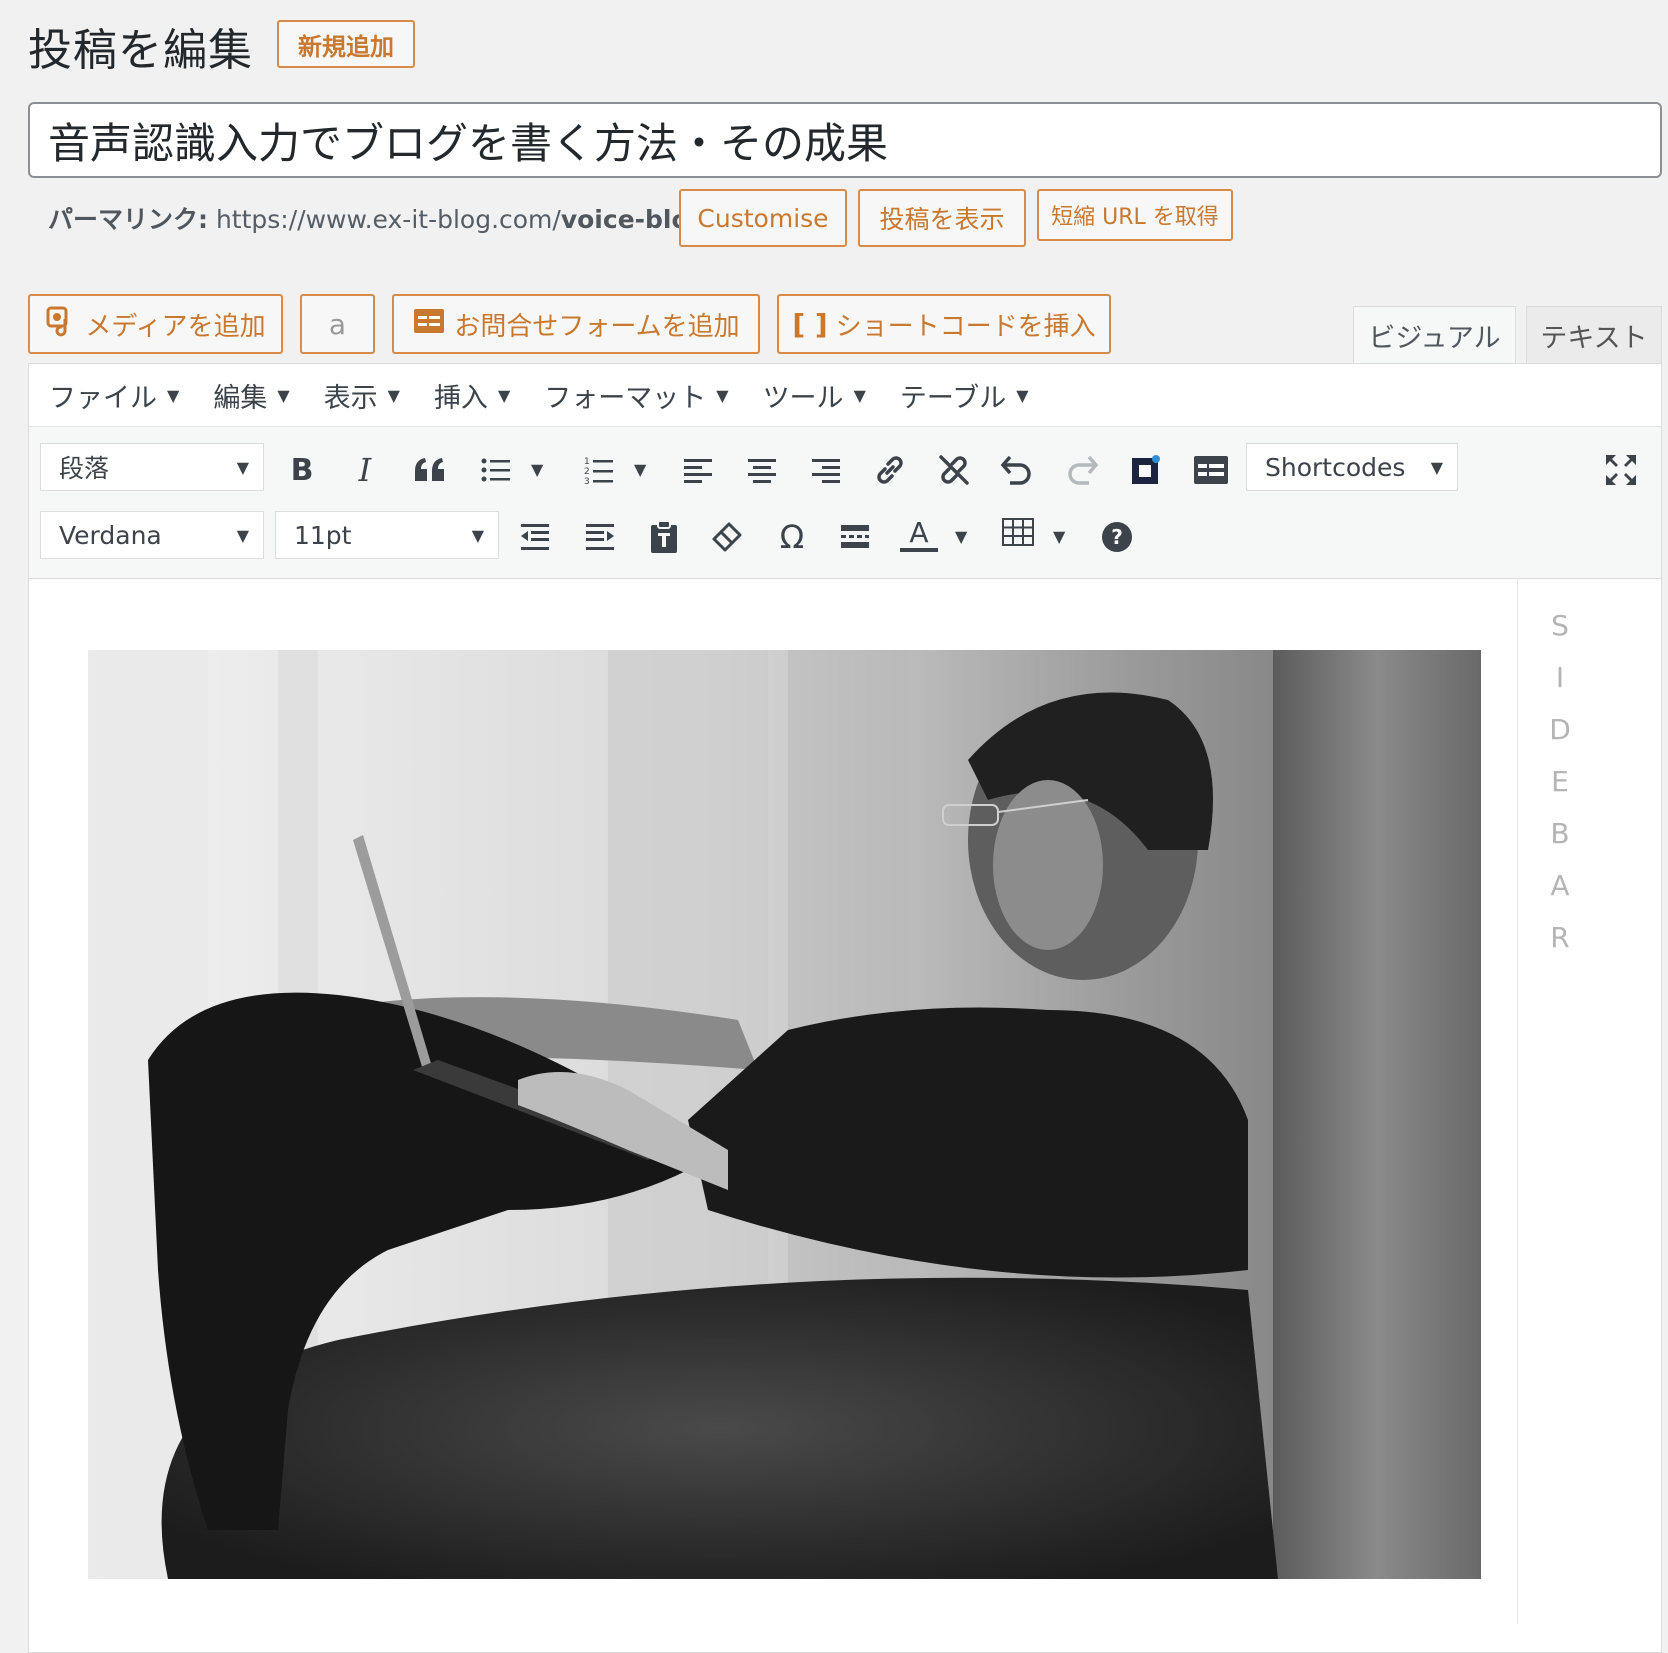 Image resolution: width=1668 pixels, height=1653 pixels. What do you see at coordinates (152, 467) in the screenshot?
I see `format-select: 段落 ▼` at bounding box center [152, 467].